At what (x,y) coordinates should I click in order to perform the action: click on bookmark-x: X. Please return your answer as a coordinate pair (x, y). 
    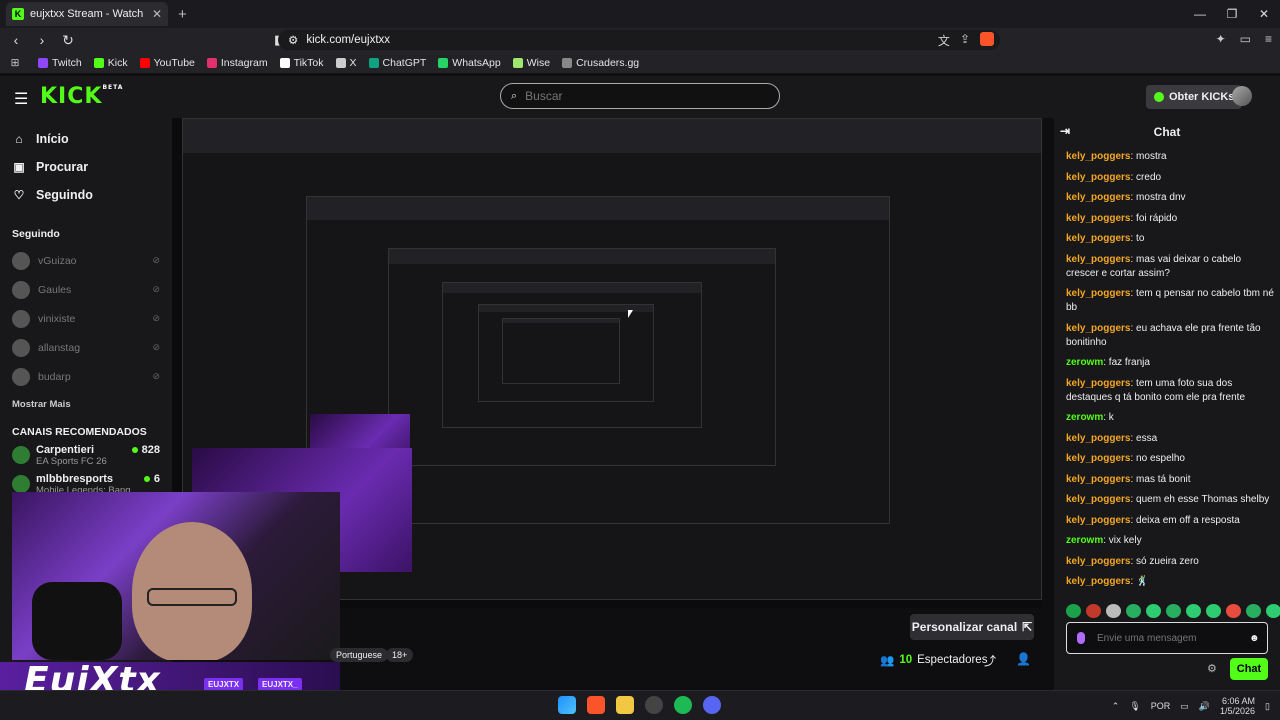
    Looking at the image, I should click on (346, 63).